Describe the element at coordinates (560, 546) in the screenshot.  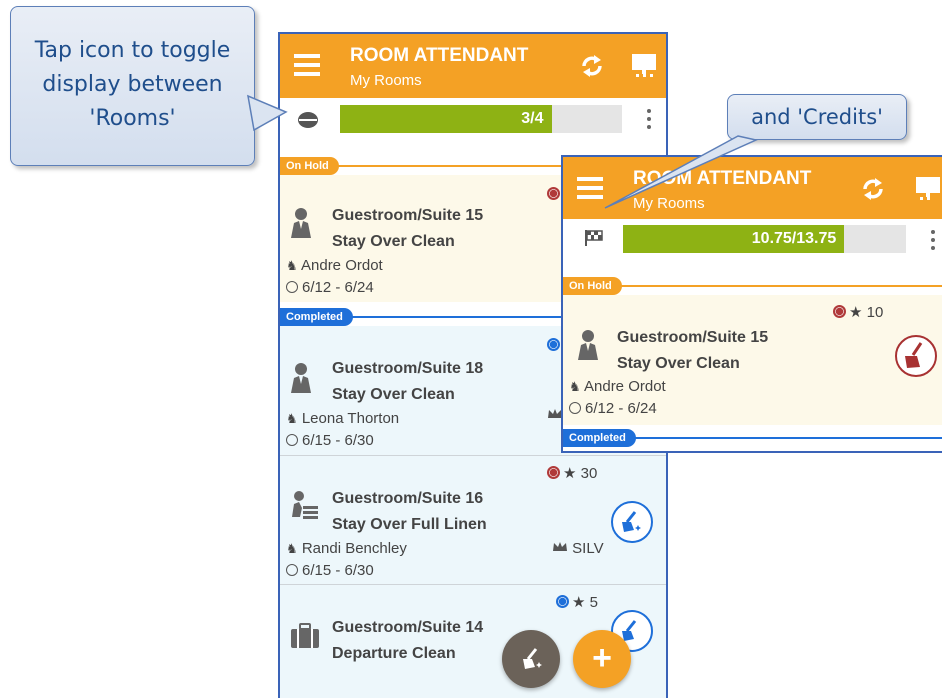
I see `crown-icon` at that location.